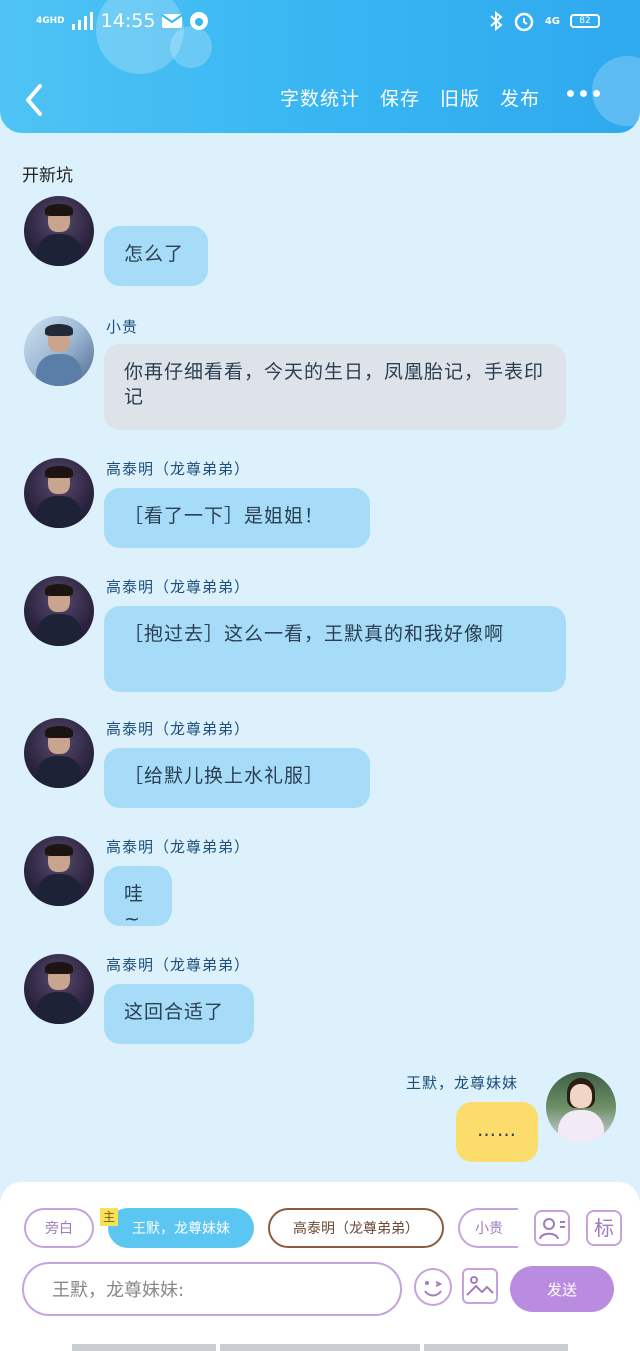  Describe the element at coordinates (59, 1228) in the screenshot. I see `role-chip-narration: 旁白` at that location.